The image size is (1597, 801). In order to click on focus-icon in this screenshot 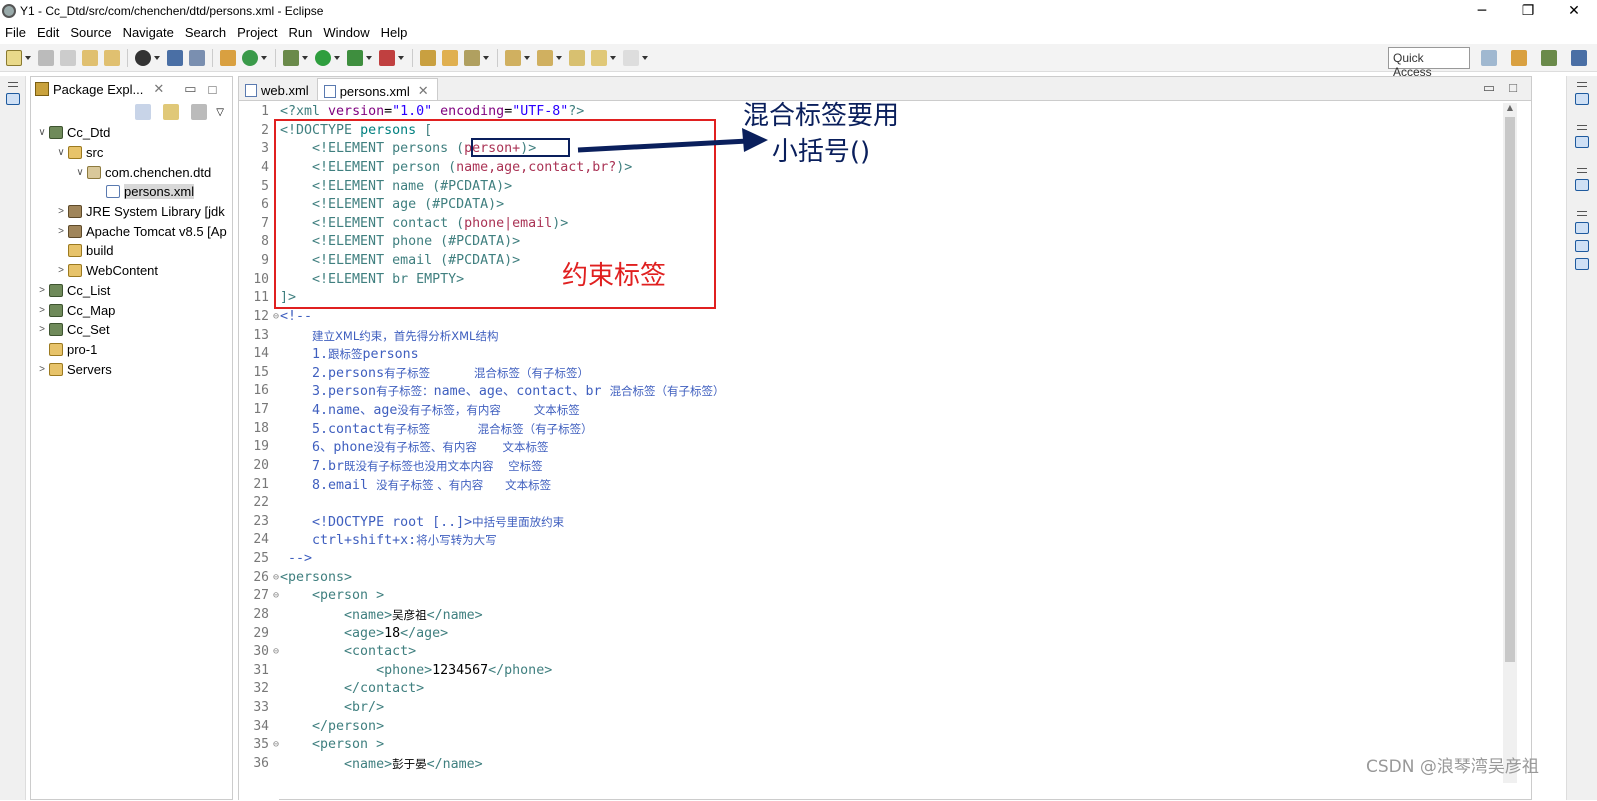, I will do `click(199, 112)`.